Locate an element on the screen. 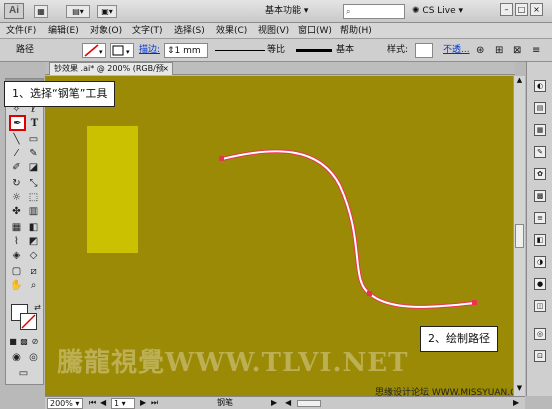  stroke-weight-field: ⇕1 mm ▾ is located at coordinates (186, 57).